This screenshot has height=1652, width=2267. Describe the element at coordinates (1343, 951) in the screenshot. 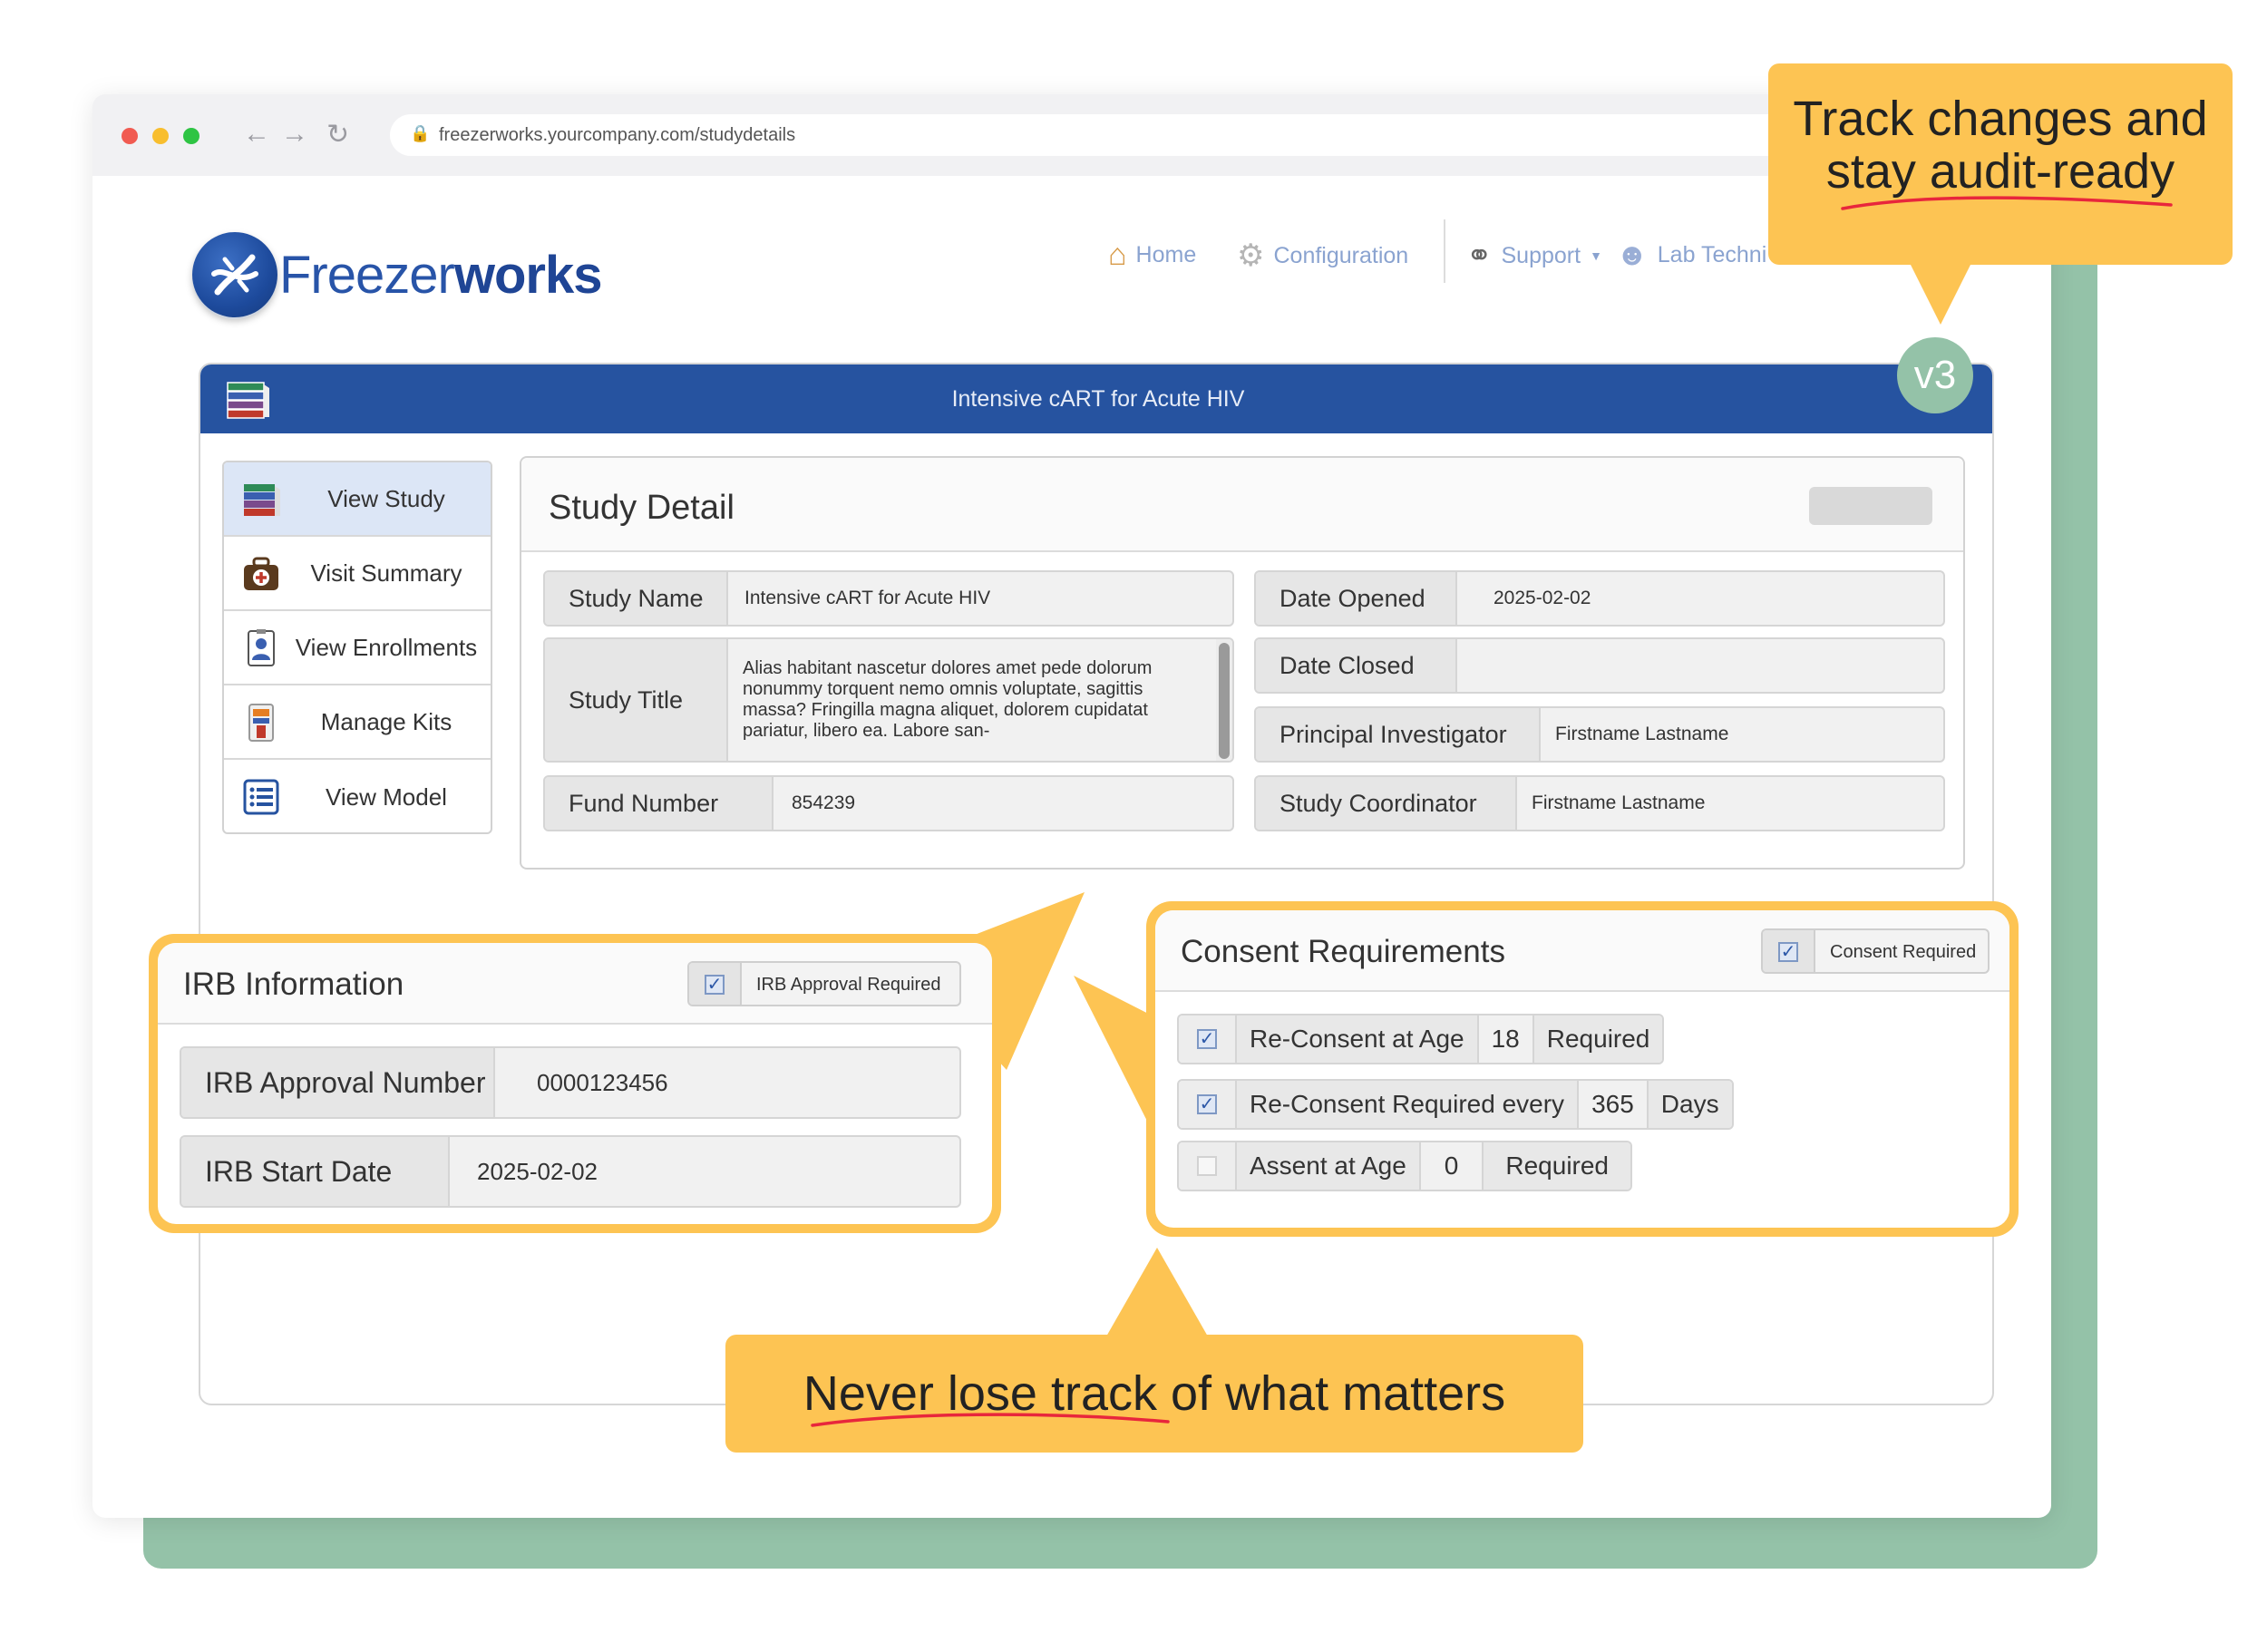

I see `consent-title: Consent Requirements` at that location.